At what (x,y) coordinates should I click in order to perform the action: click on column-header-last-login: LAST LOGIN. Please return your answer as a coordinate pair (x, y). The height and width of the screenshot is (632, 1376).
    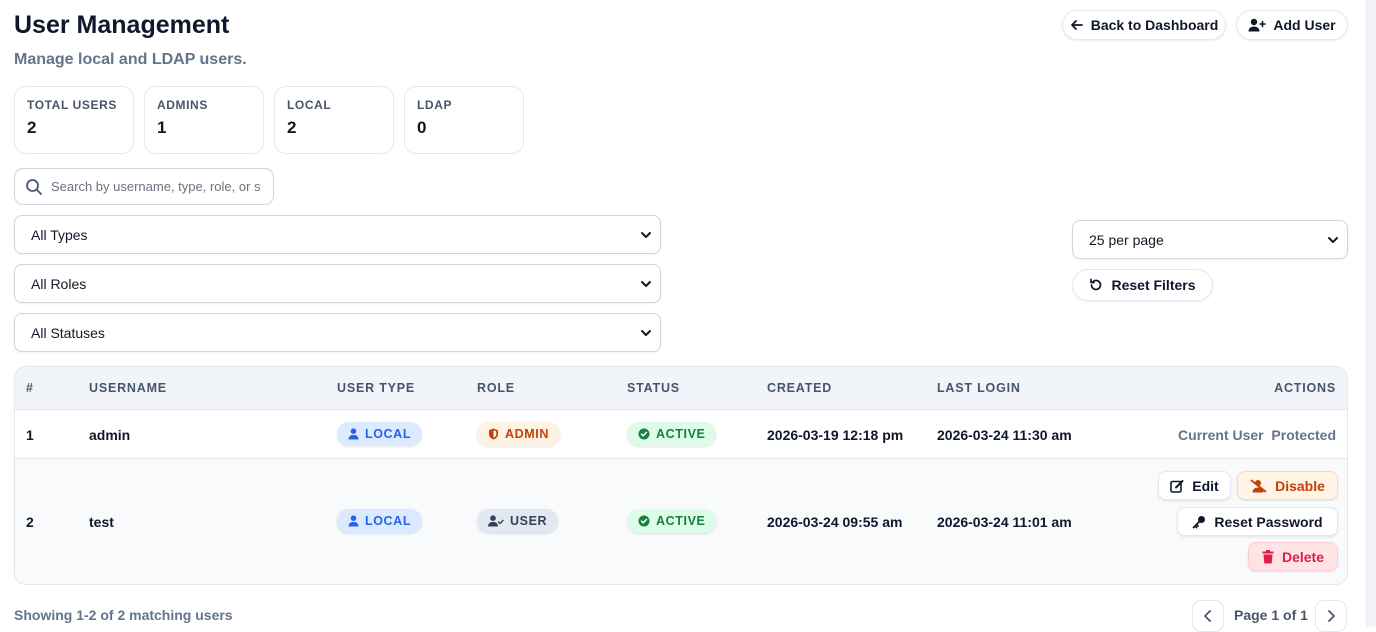
    Looking at the image, I should click on (979, 388).